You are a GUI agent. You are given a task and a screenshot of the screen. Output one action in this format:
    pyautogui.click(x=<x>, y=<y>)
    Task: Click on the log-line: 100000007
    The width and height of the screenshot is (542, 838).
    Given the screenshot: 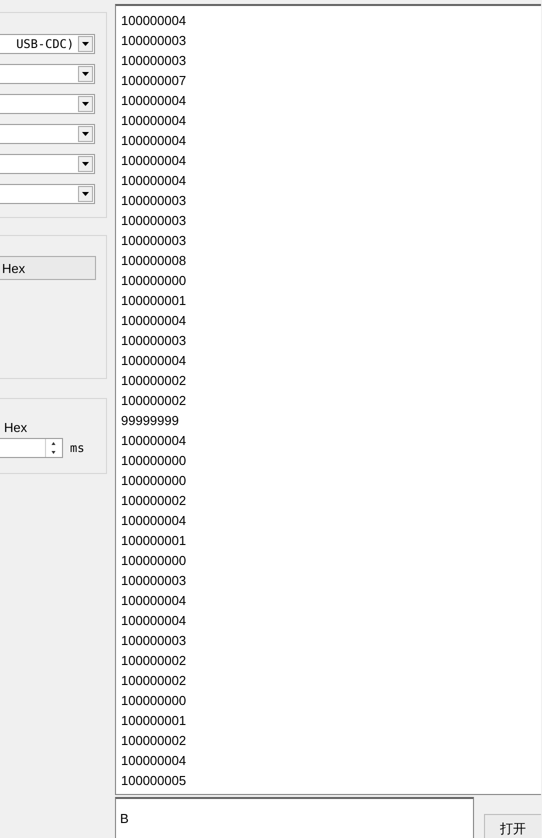 What is the action you would take?
    pyautogui.click(x=154, y=81)
    